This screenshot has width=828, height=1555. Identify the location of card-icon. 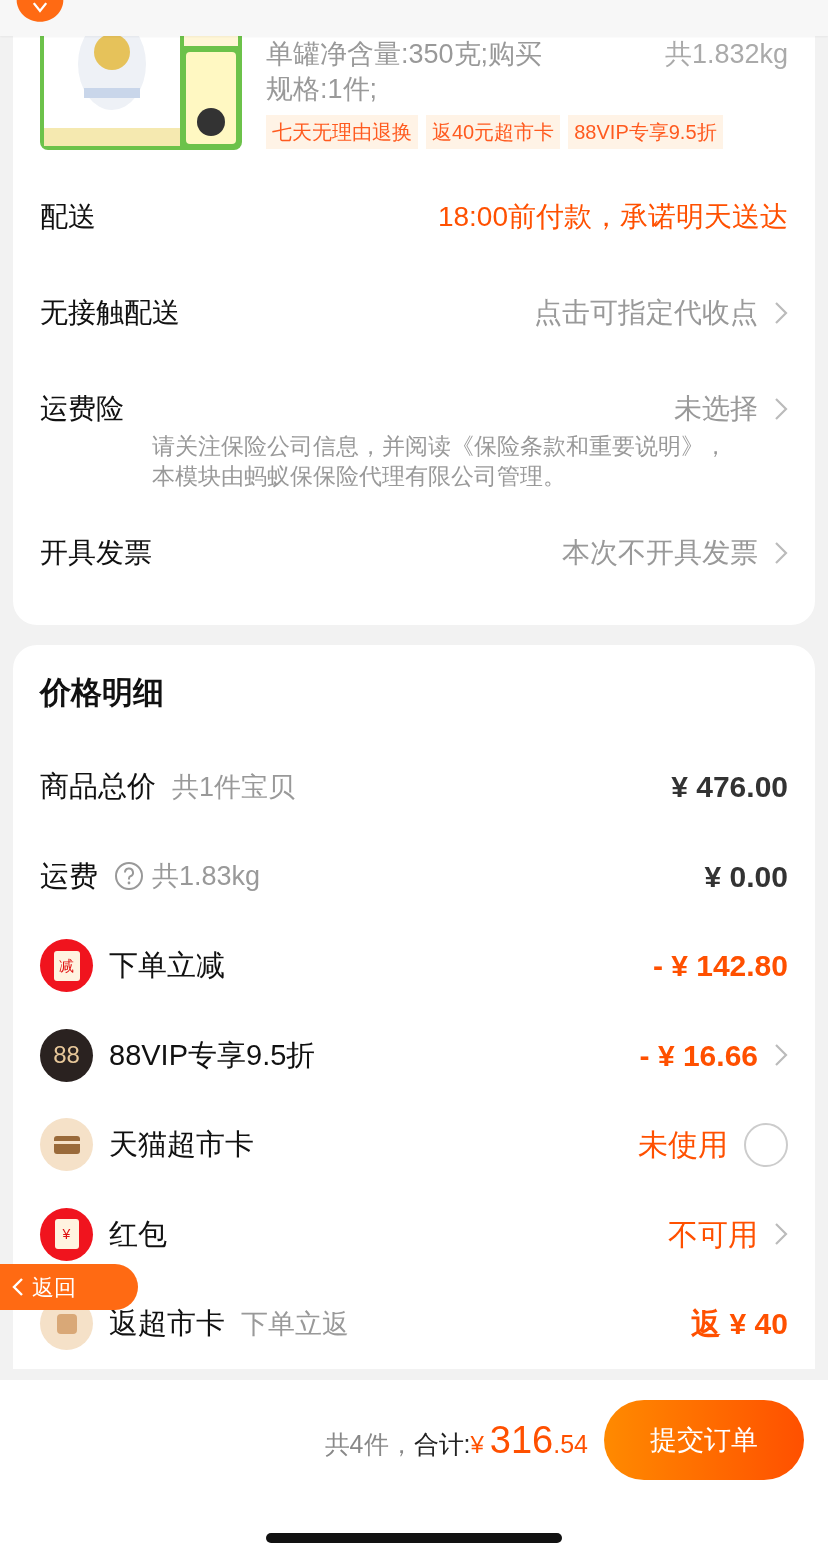
(66, 1145).